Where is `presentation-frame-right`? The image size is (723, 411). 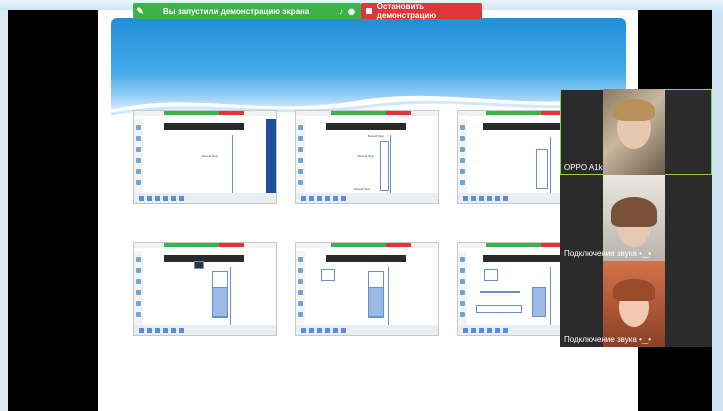 presentation-frame-right is located at coordinates (717, 210).